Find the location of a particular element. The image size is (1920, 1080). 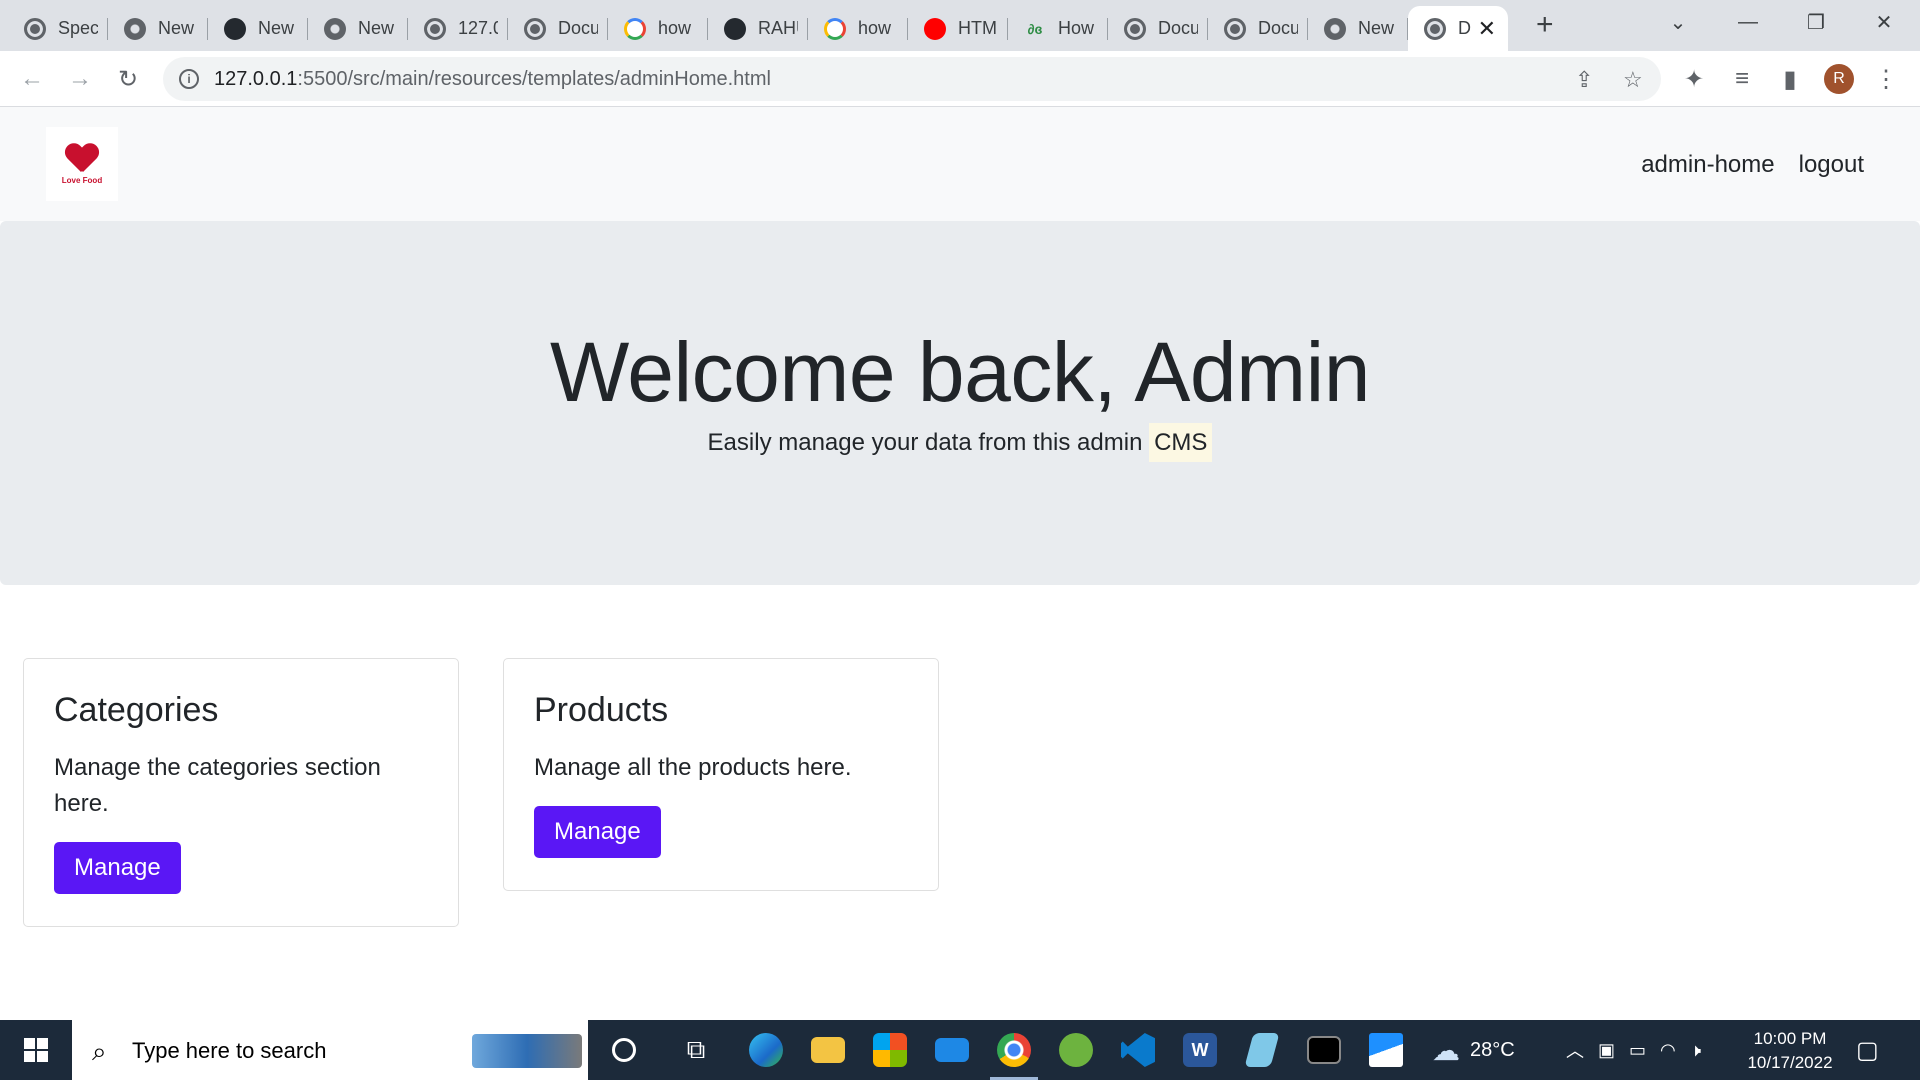

tab-search-icon: ⌄ is located at coordinates (1678, 22).